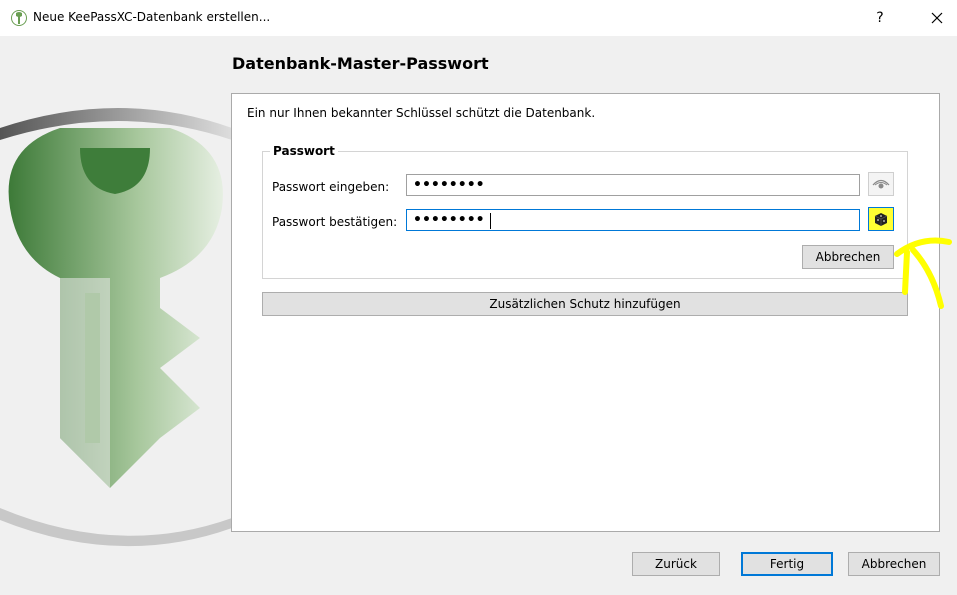 The width and height of the screenshot is (957, 595). What do you see at coordinates (335, 222) in the screenshot?
I see `confirm-password-label: Passwort bestätigen:` at bounding box center [335, 222].